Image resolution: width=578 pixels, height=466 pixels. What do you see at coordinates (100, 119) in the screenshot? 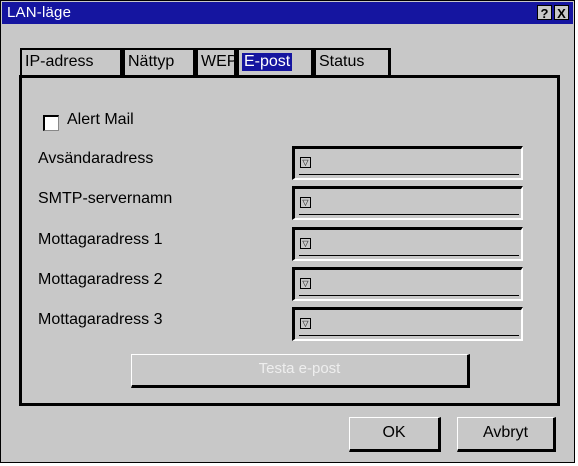
I see `alert-mail-label: Alert Mail` at bounding box center [100, 119].